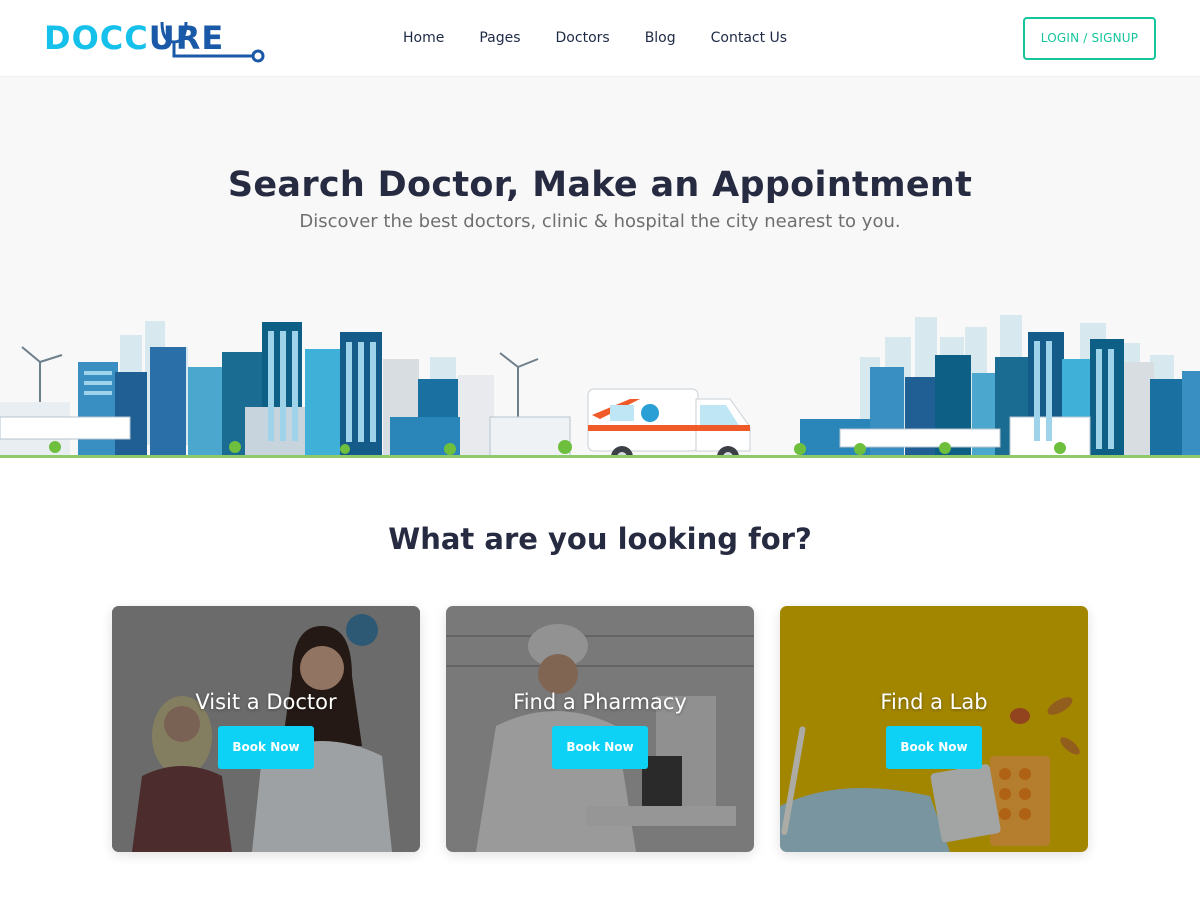 Image resolution: width=1200 pixels, height=900 pixels. What do you see at coordinates (600, 185) in the screenshot?
I see `hero-title: Search Doctor, Make an Appointment` at bounding box center [600, 185].